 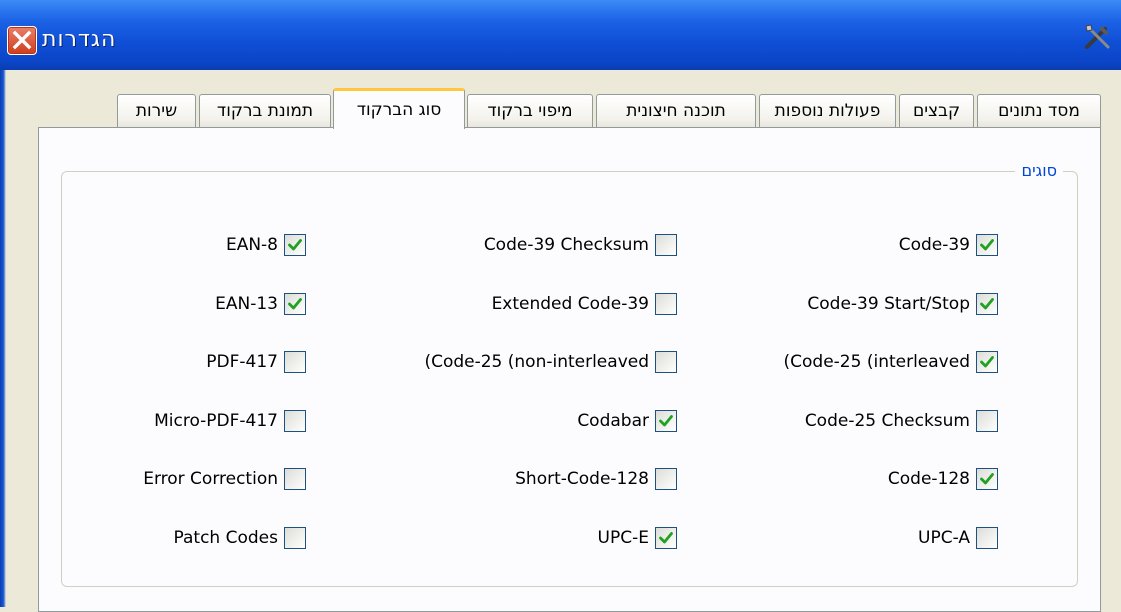 I want to click on checkbox-label: EAN-8, so click(x=251, y=245).